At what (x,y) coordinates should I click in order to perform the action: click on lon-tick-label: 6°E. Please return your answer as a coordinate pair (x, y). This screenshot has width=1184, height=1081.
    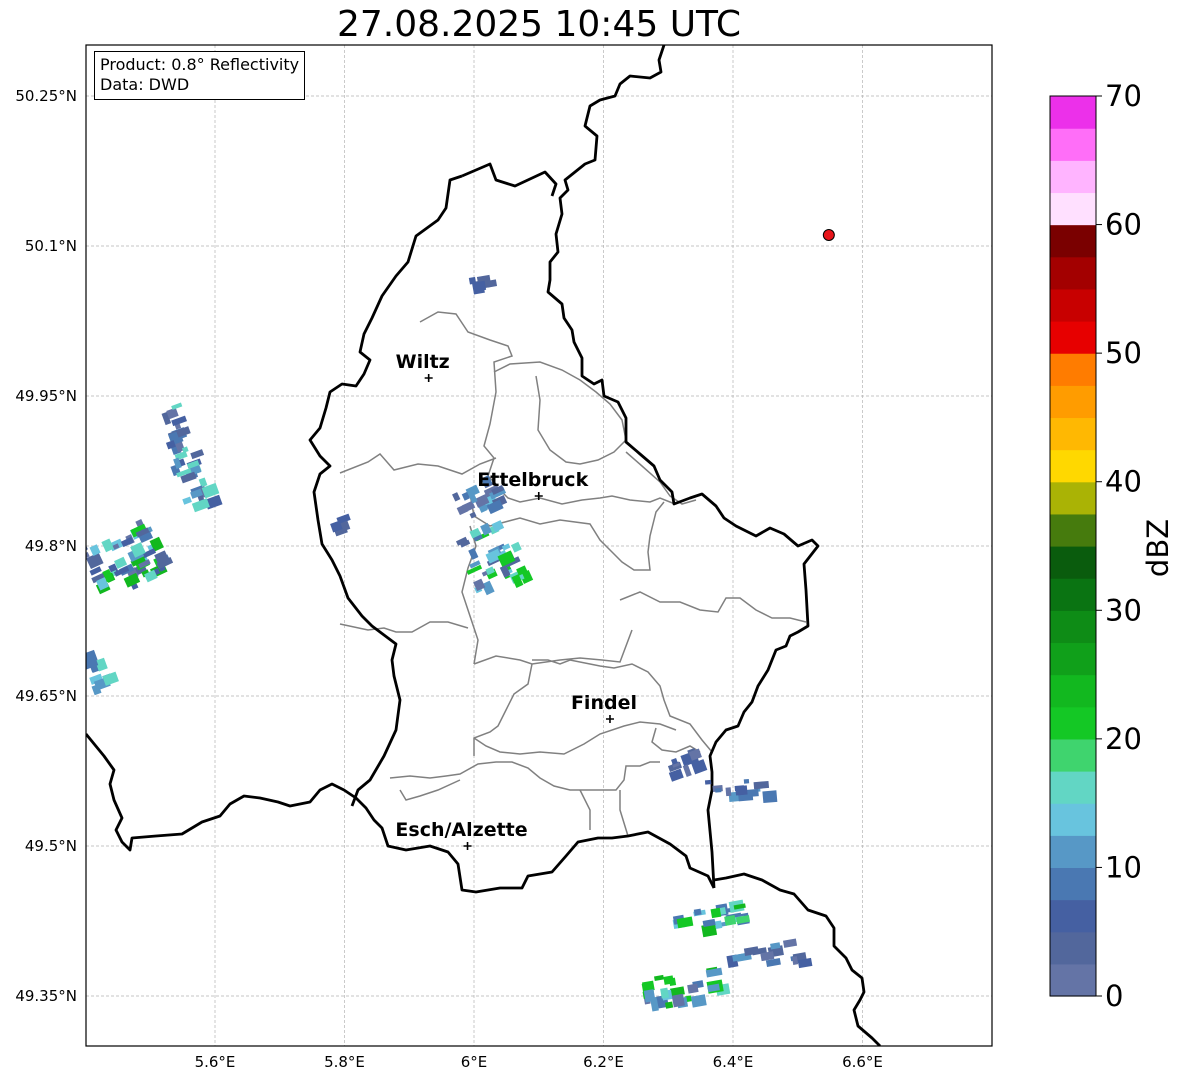
    Looking at the image, I should click on (474, 1062).